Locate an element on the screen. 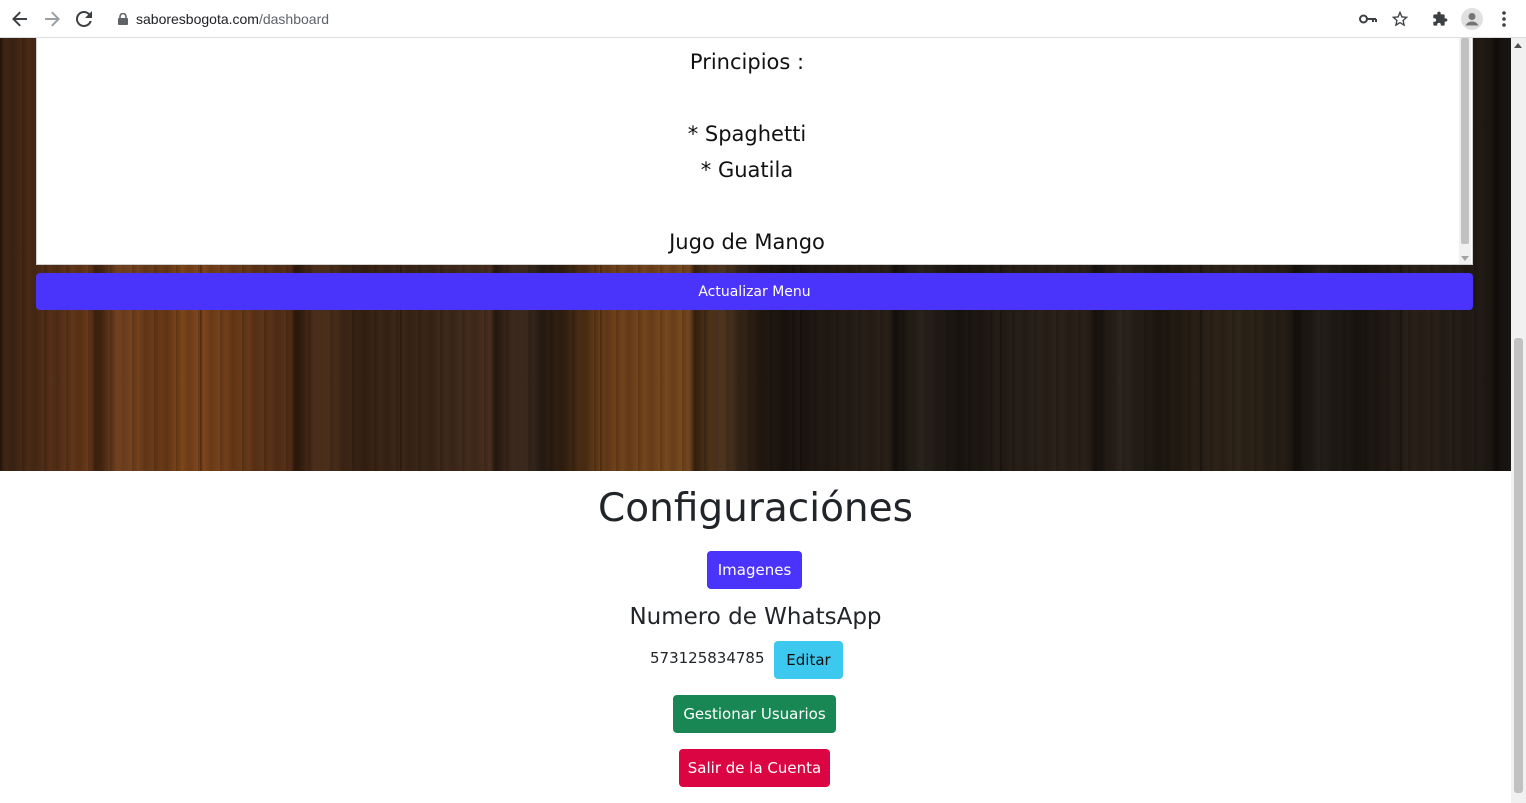  logout-button: Salir de la Cuenta is located at coordinates (754, 768).